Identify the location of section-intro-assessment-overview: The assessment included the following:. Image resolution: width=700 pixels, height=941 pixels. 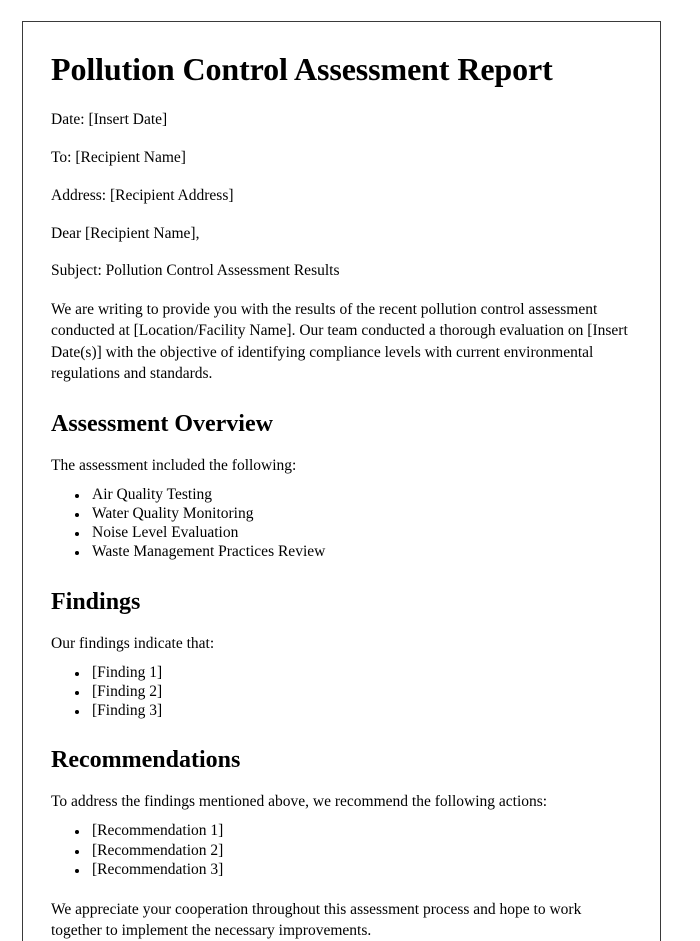
(174, 465).